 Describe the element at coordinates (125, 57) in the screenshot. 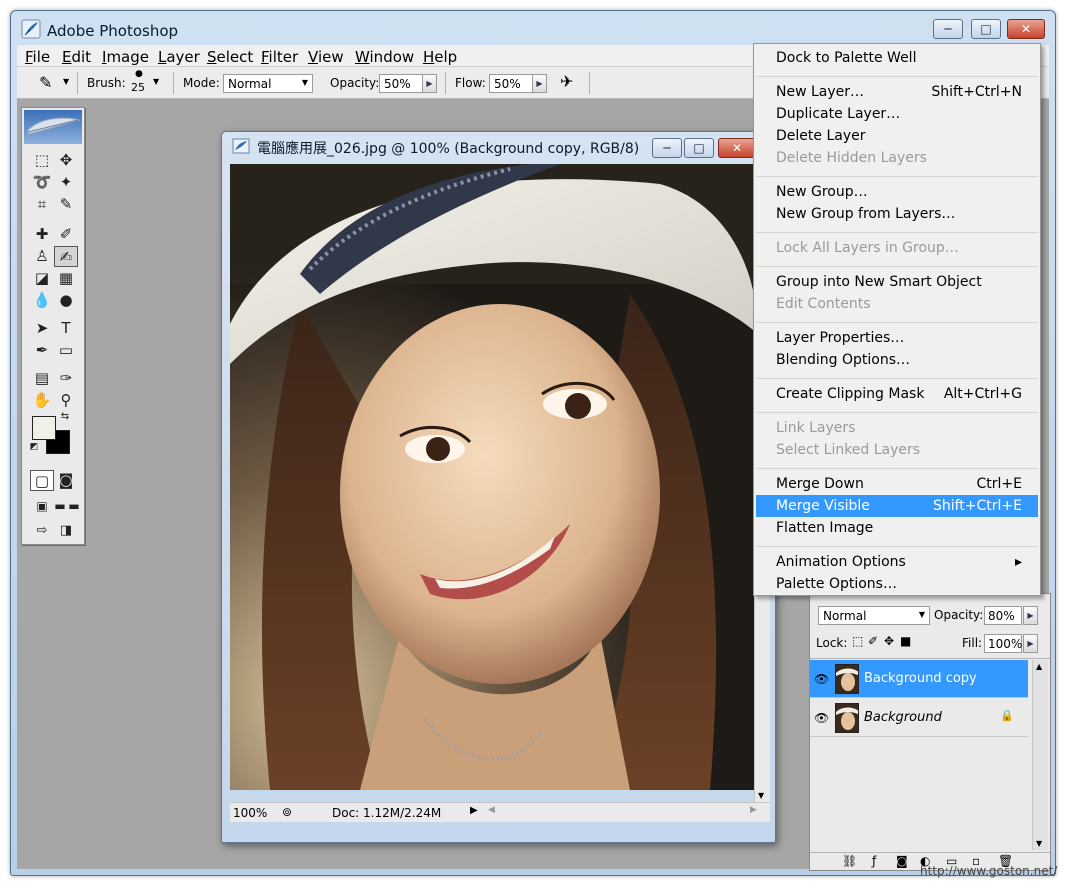

I see `menu-image: Image` at that location.